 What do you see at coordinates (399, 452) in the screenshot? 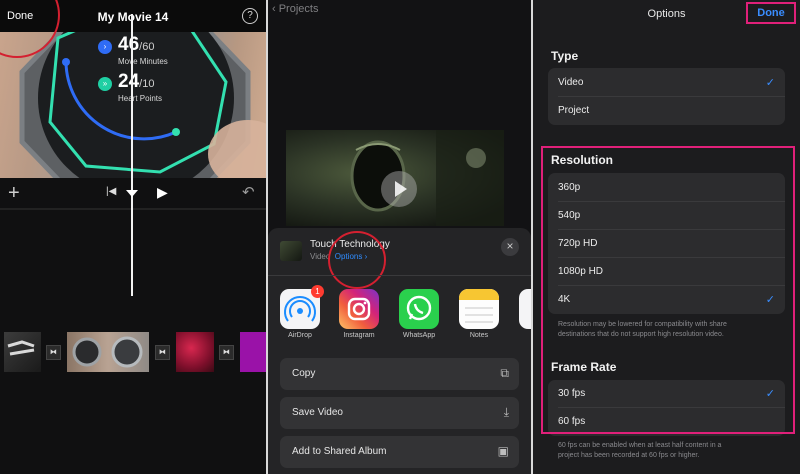
I see `add-shared-album-action: Add to Shared Album ▣` at bounding box center [399, 452].